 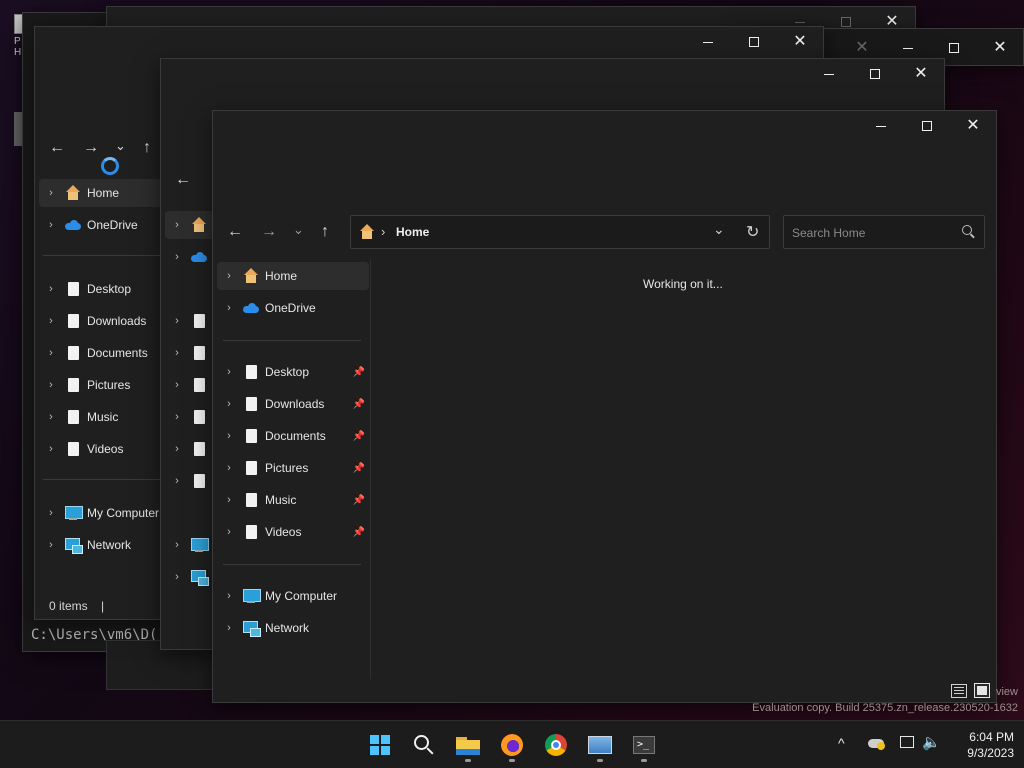 I want to click on tree-item-label: Network, so click(x=287, y=628).